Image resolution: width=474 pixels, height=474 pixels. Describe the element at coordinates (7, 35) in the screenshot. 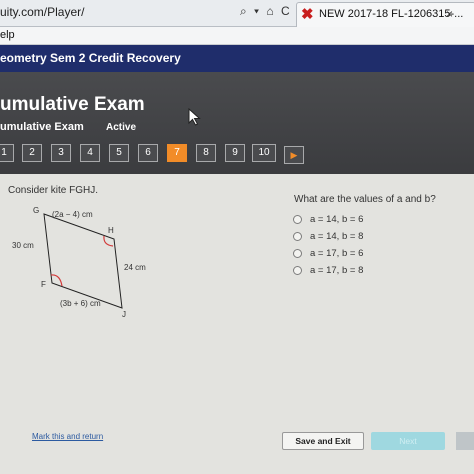

I see `menu-help: elp` at that location.